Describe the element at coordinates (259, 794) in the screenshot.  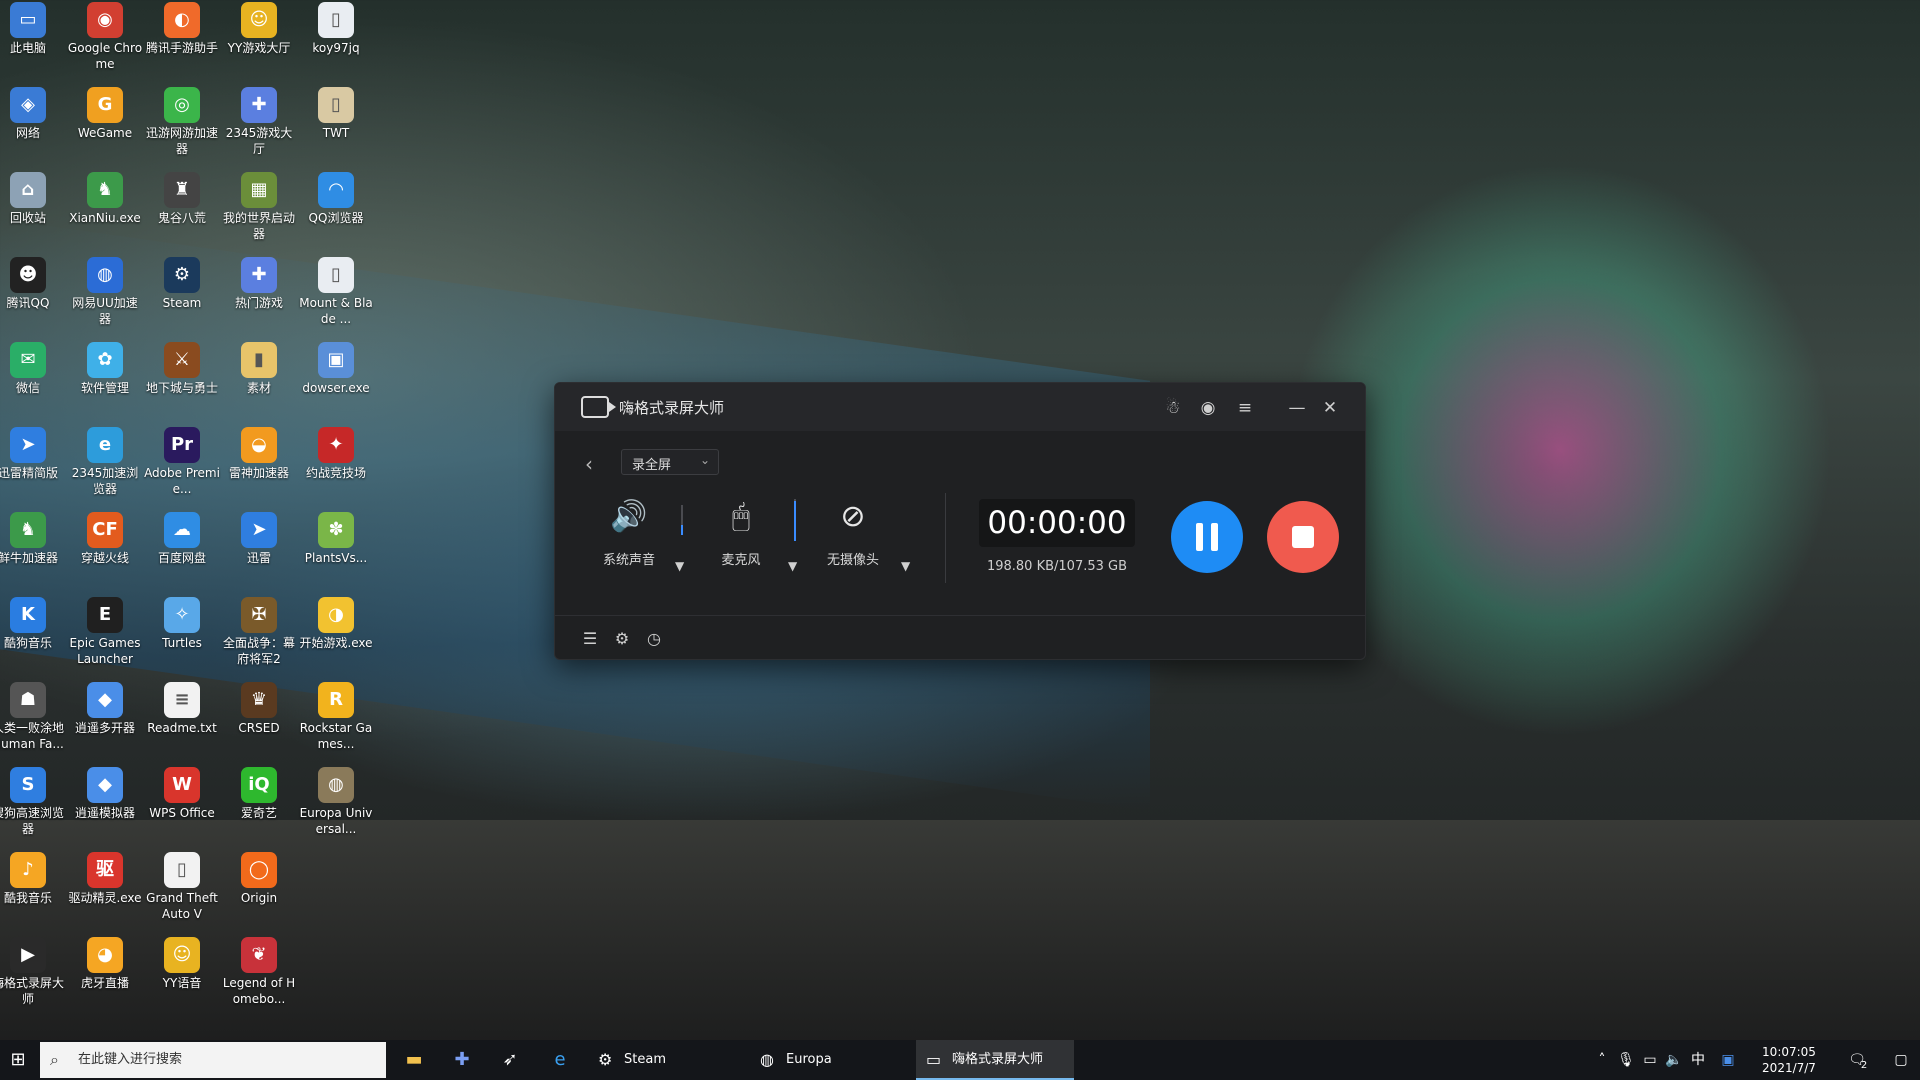
I see `desktop-icon: iQ 爱奇艺` at that location.